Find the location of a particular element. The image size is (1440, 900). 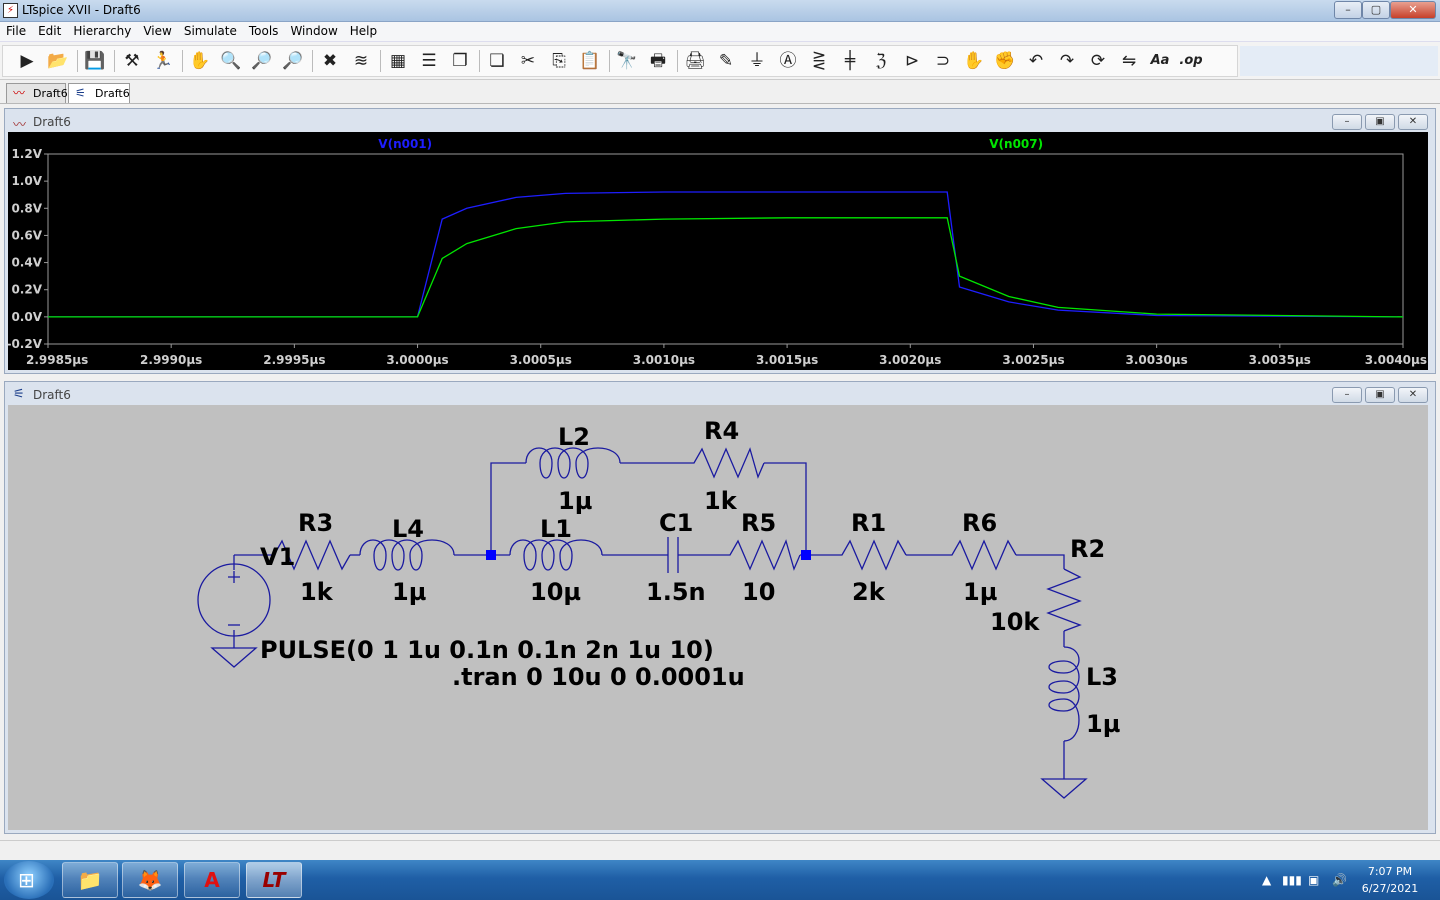

taskbar-firefox: 🦊 is located at coordinates (150, 880).